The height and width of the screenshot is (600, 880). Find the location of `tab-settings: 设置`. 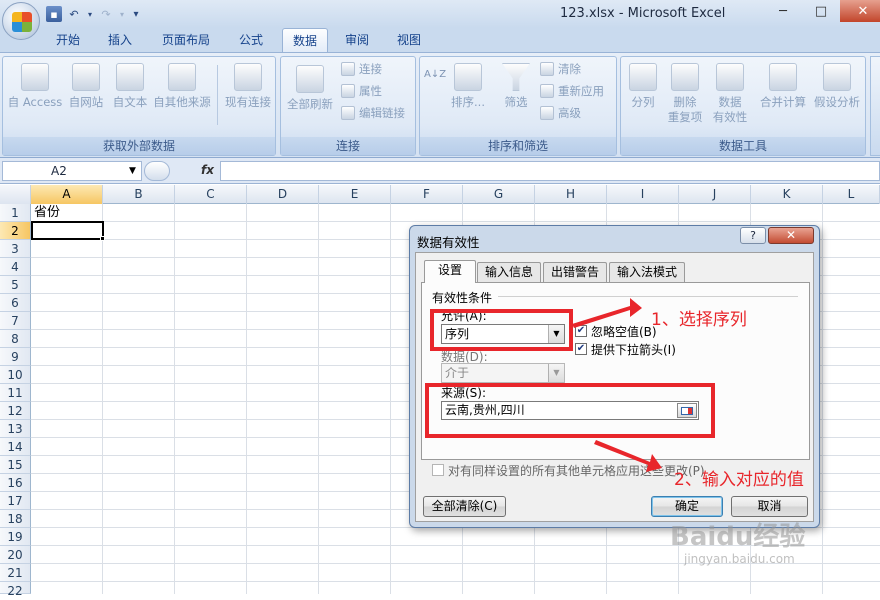

tab-settings: 设置 is located at coordinates (450, 271).